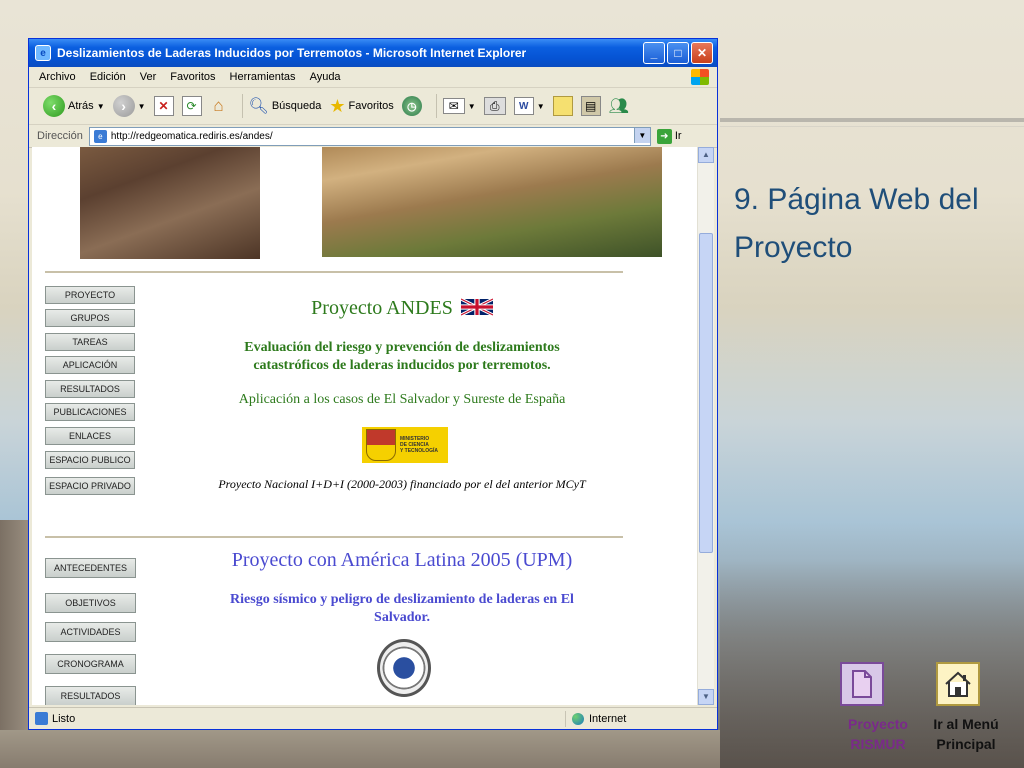  I want to click on discuss-button, so click(562, 106).